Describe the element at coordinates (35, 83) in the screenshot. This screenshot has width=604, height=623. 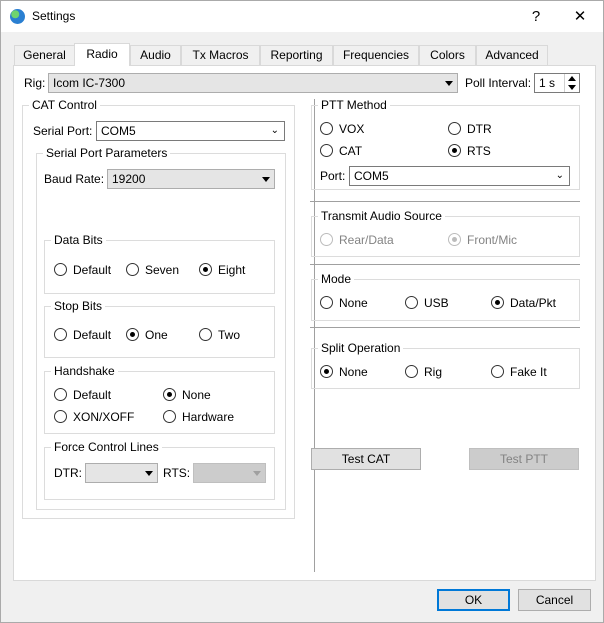
I see `rig-label: Rig:` at that location.